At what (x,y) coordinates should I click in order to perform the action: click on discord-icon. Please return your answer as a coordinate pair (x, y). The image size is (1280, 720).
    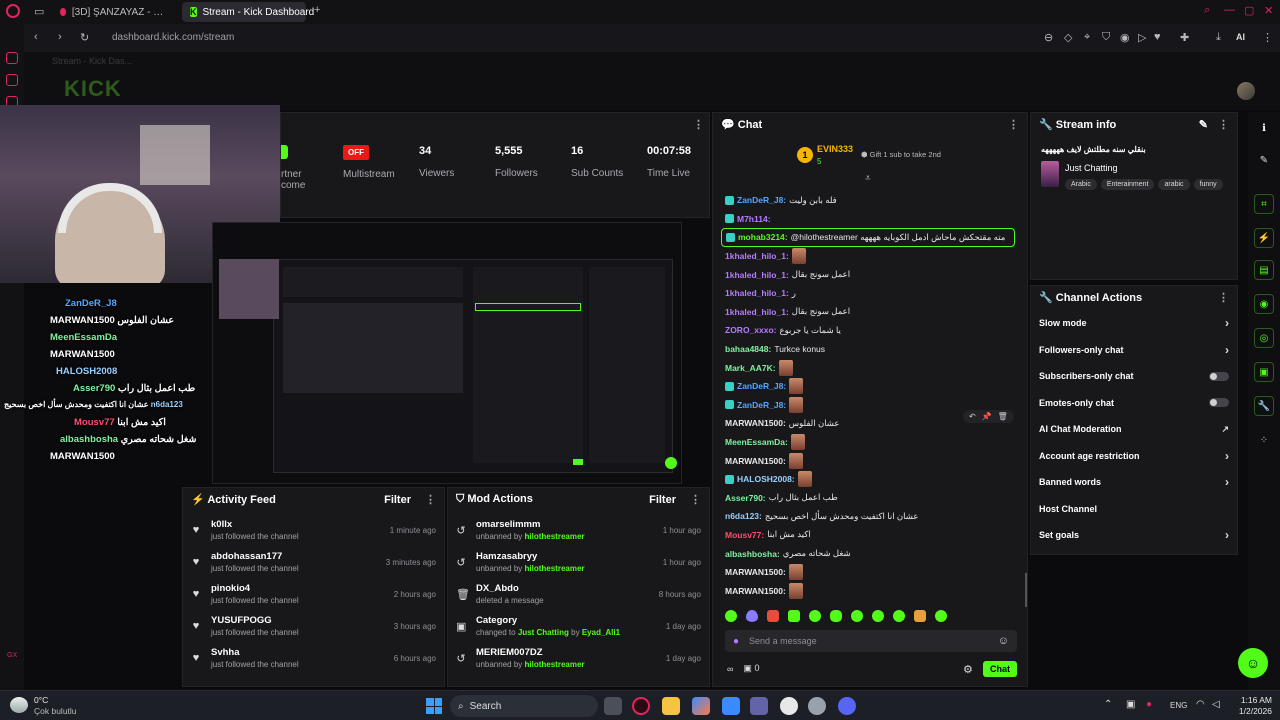
    Looking at the image, I should click on (847, 706).